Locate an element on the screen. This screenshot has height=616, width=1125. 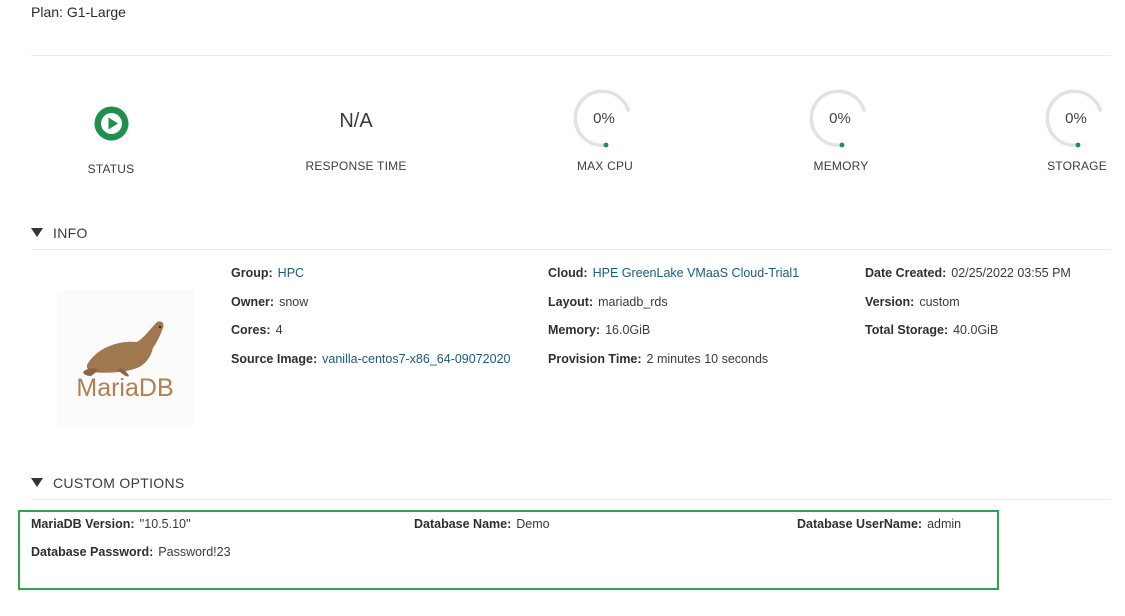
custom-options-section-toggle: CUSTOM OPTIONS is located at coordinates (108, 483).